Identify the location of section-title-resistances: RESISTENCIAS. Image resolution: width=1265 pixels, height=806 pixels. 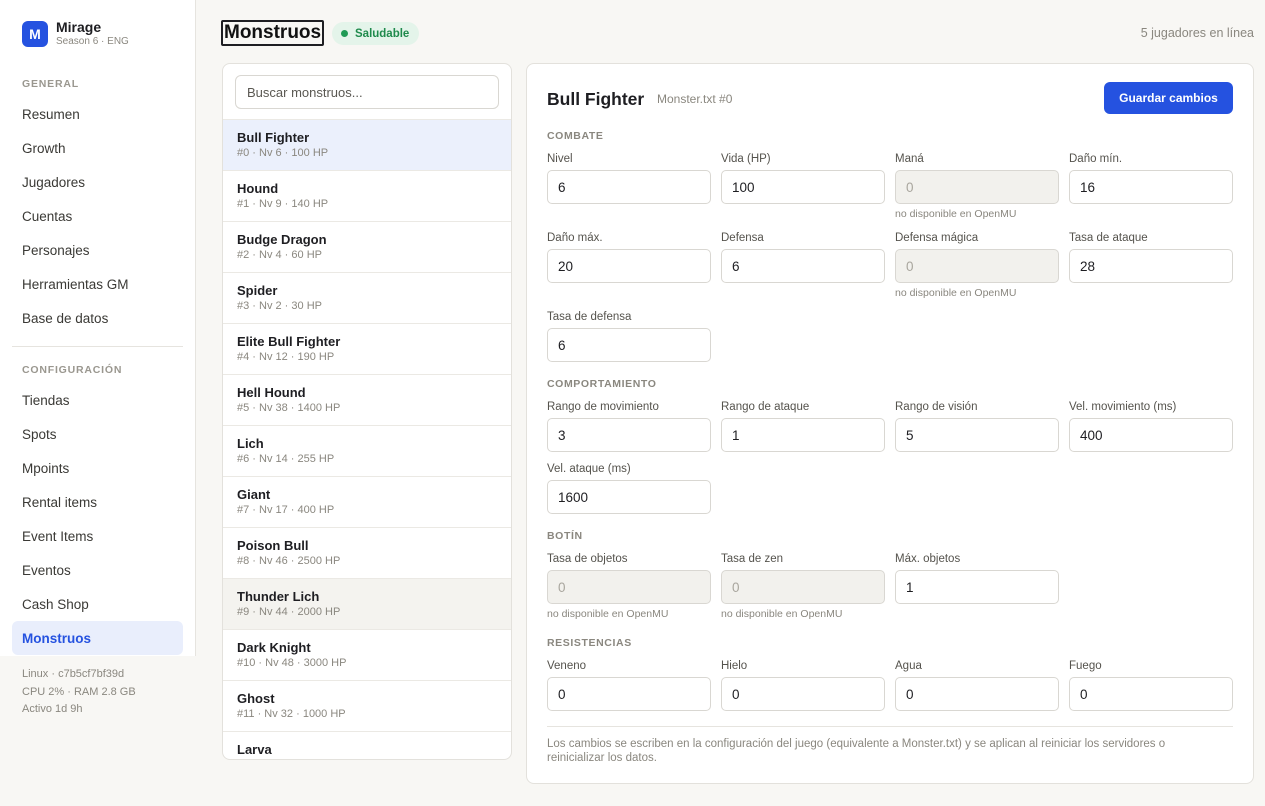
(589, 643).